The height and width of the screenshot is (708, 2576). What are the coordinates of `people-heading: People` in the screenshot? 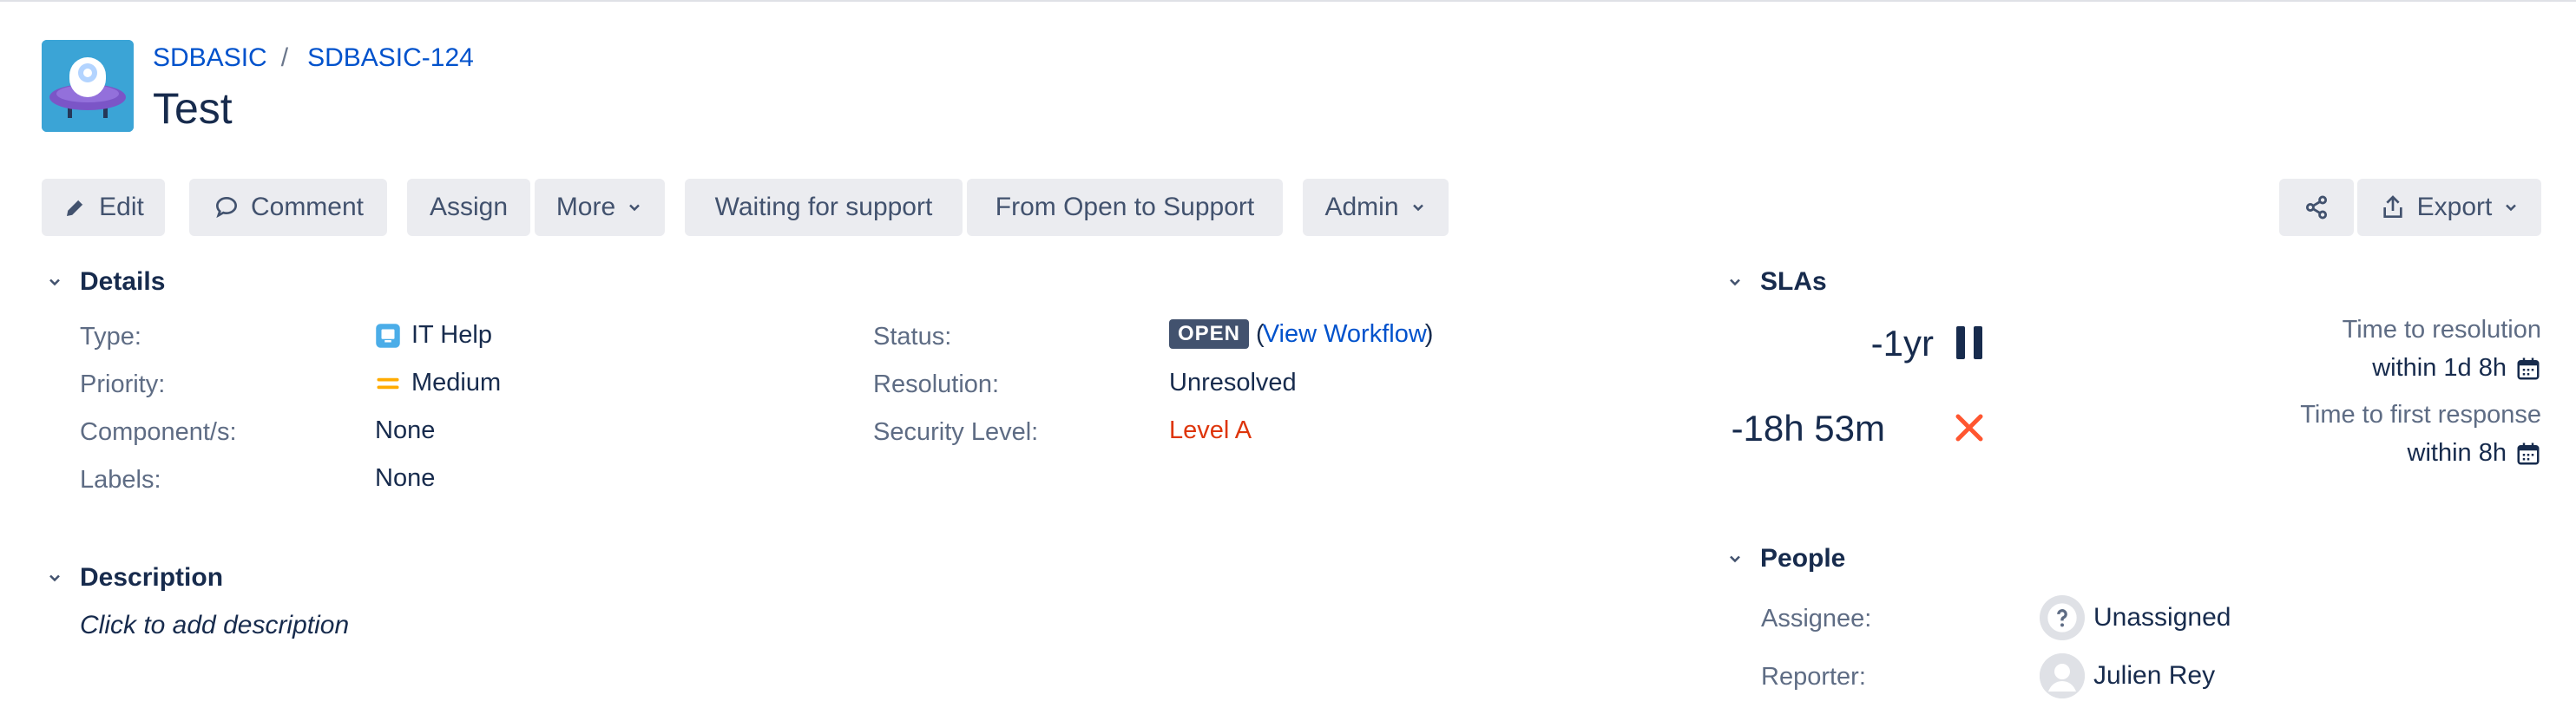 It's located at (1803, 559).